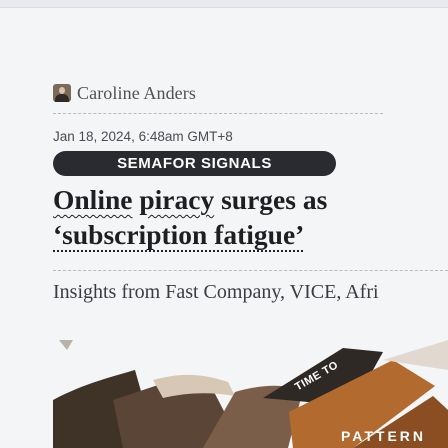 This screenshot has height=448, width=448. I want to click on author-divider, so click(218, 113).